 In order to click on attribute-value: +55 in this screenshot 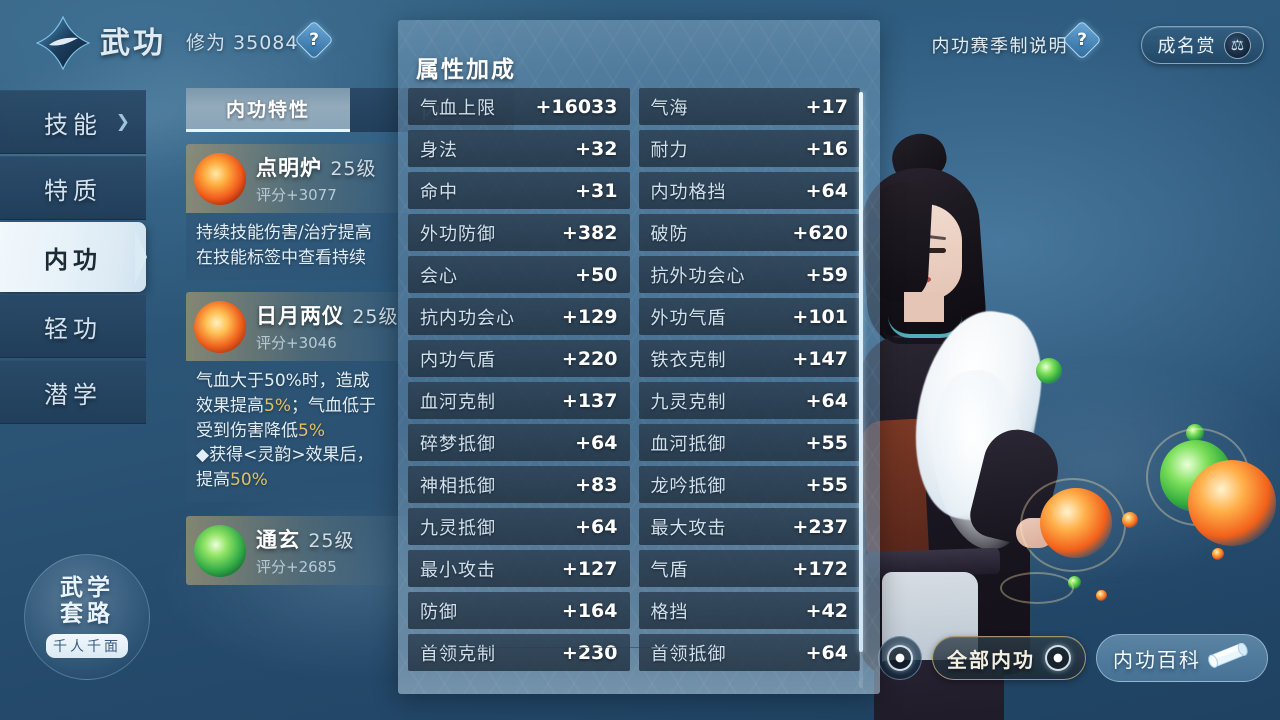, I will do `click(826, 442)`.